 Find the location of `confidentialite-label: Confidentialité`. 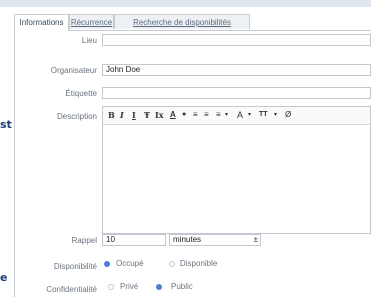

confidentialite-label: Confidentialité is located at coordinates (71, 289).